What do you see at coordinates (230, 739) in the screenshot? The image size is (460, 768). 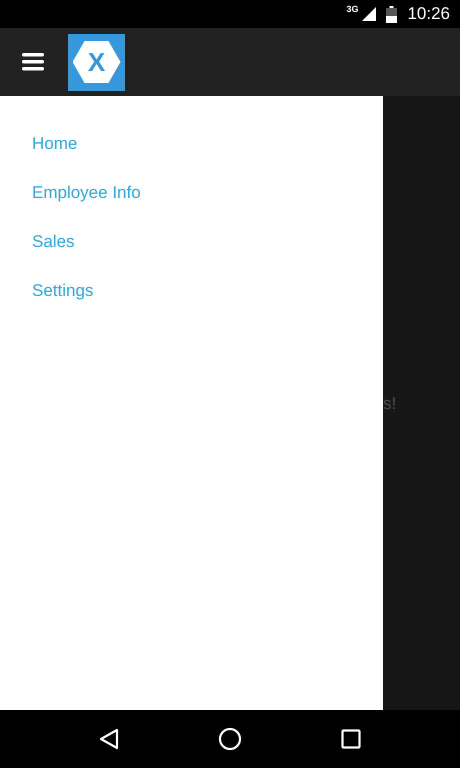 I see `home-icon` at bounding box center [230, 739].